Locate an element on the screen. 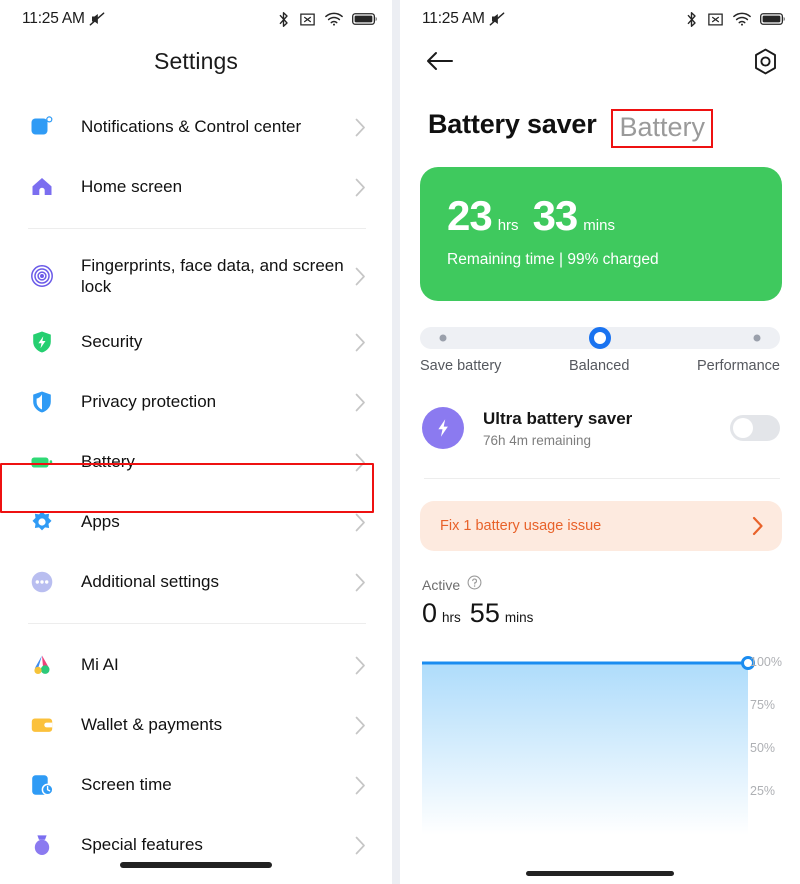  sidebar-item-label: Home screen is located at coordinates (132, 187).